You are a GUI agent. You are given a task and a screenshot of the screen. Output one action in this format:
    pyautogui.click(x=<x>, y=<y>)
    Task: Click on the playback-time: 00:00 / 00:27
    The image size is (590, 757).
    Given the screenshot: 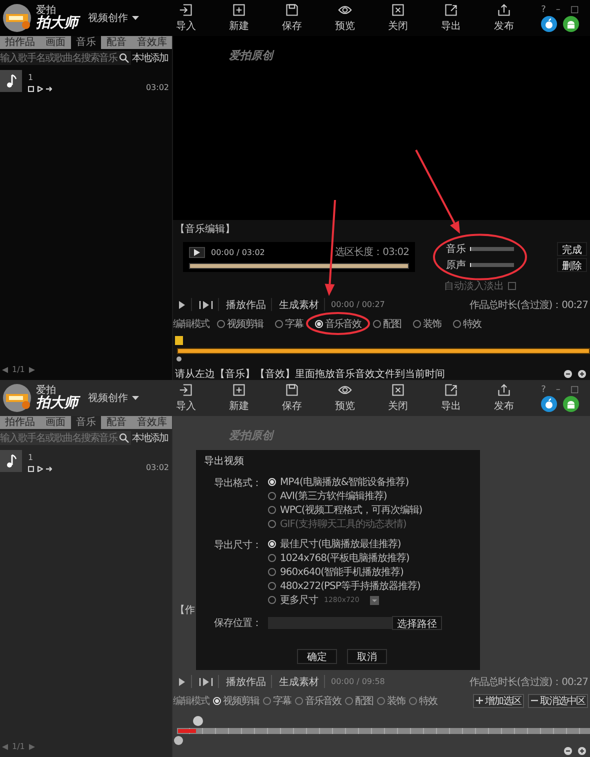 What is the action you would take?
    pyautogui.click(x=358, y=304)
    